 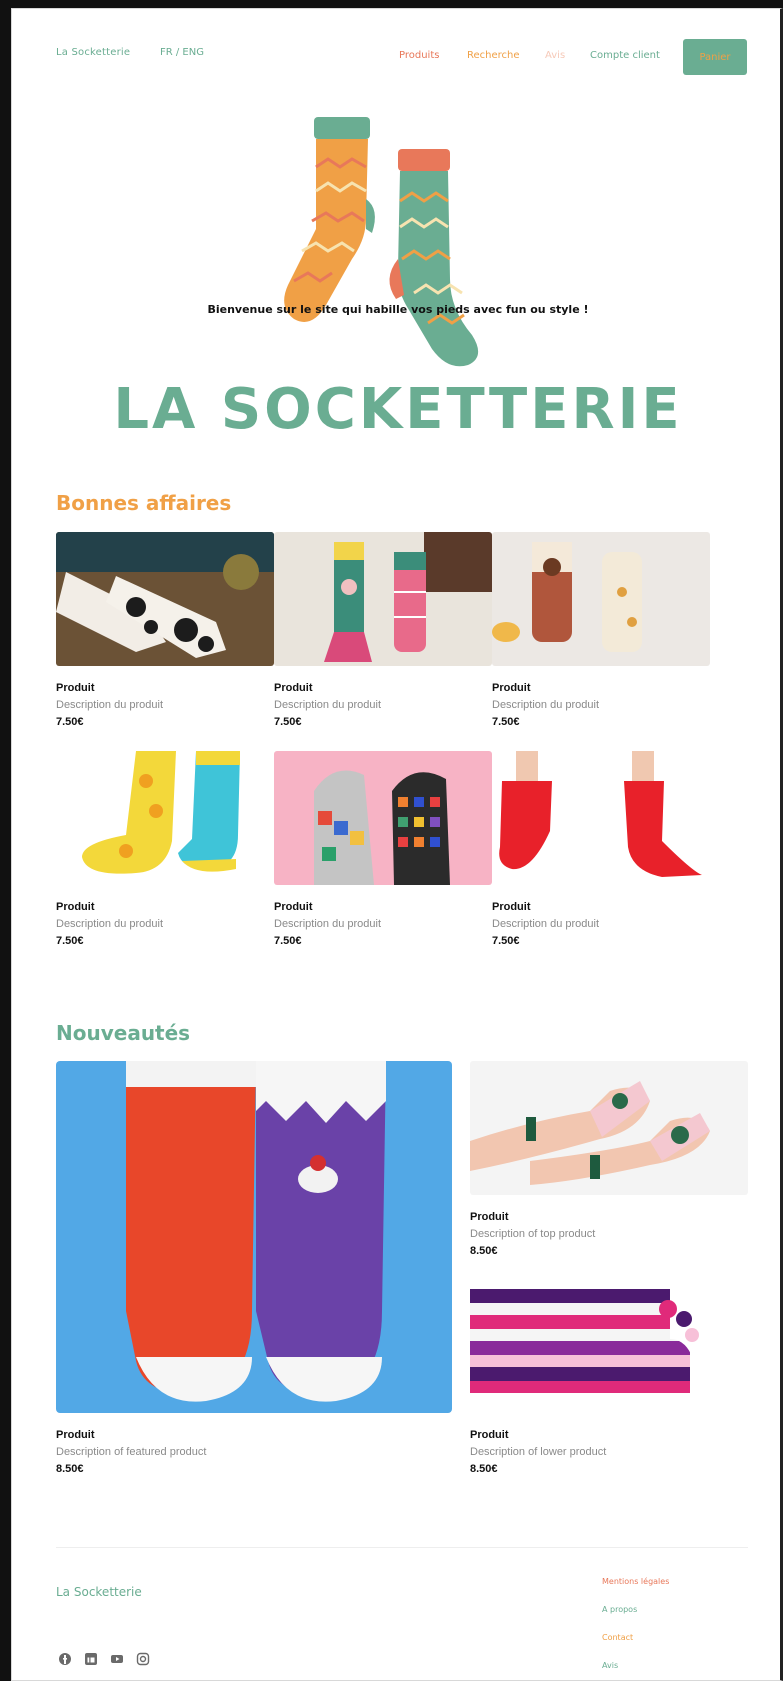 What do you see at coordinates (398, 409) in the screenshot?
I see `brand-title: LA SOCKETTERIE` at bounding box center [398, 409].